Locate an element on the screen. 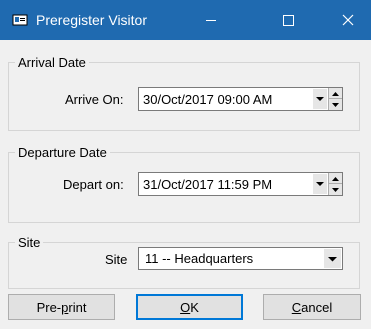 Image resolution: width=371 pixels, height=329 pixels. pre-print-label-post: rint is located at coordinates (77, 307).